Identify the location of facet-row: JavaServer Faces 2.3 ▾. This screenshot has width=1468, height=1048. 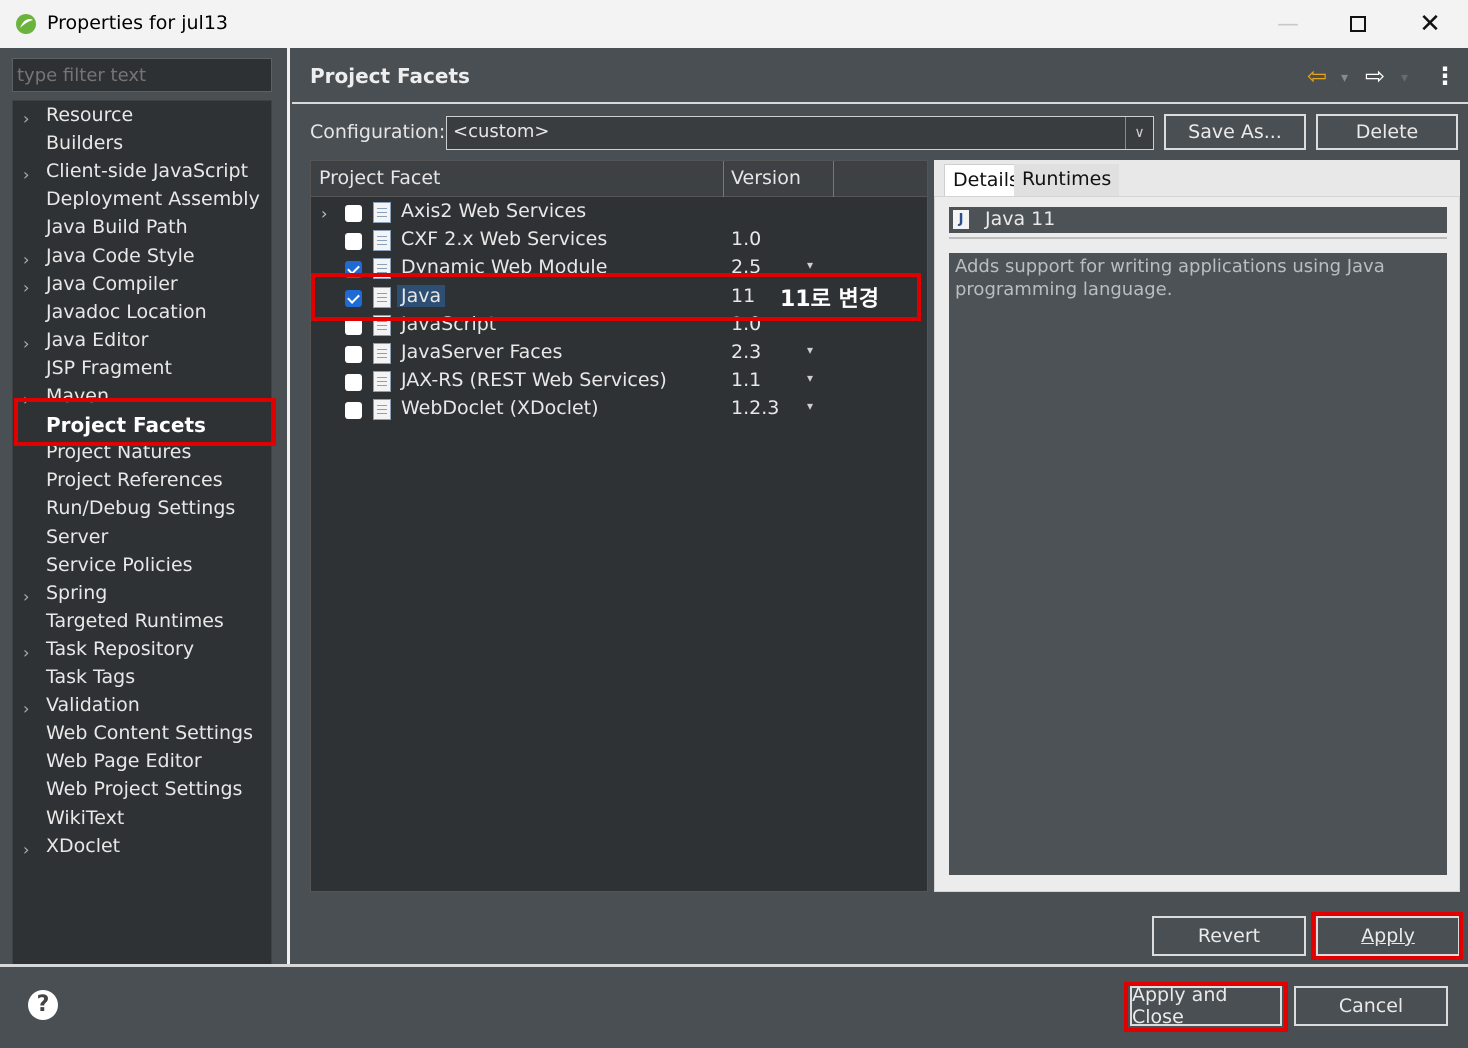
(619, 354).